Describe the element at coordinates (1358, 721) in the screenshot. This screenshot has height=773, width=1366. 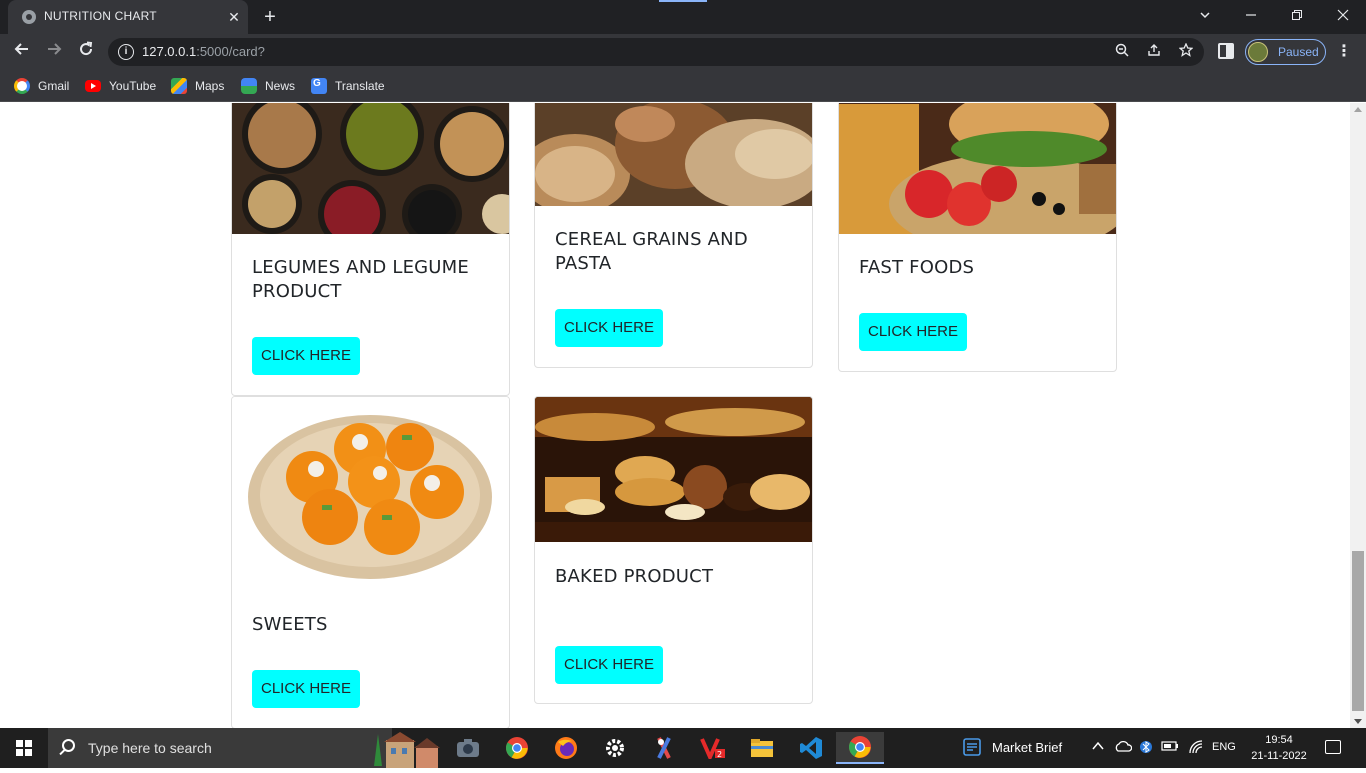
I see `scroll-down-icon` at that location.